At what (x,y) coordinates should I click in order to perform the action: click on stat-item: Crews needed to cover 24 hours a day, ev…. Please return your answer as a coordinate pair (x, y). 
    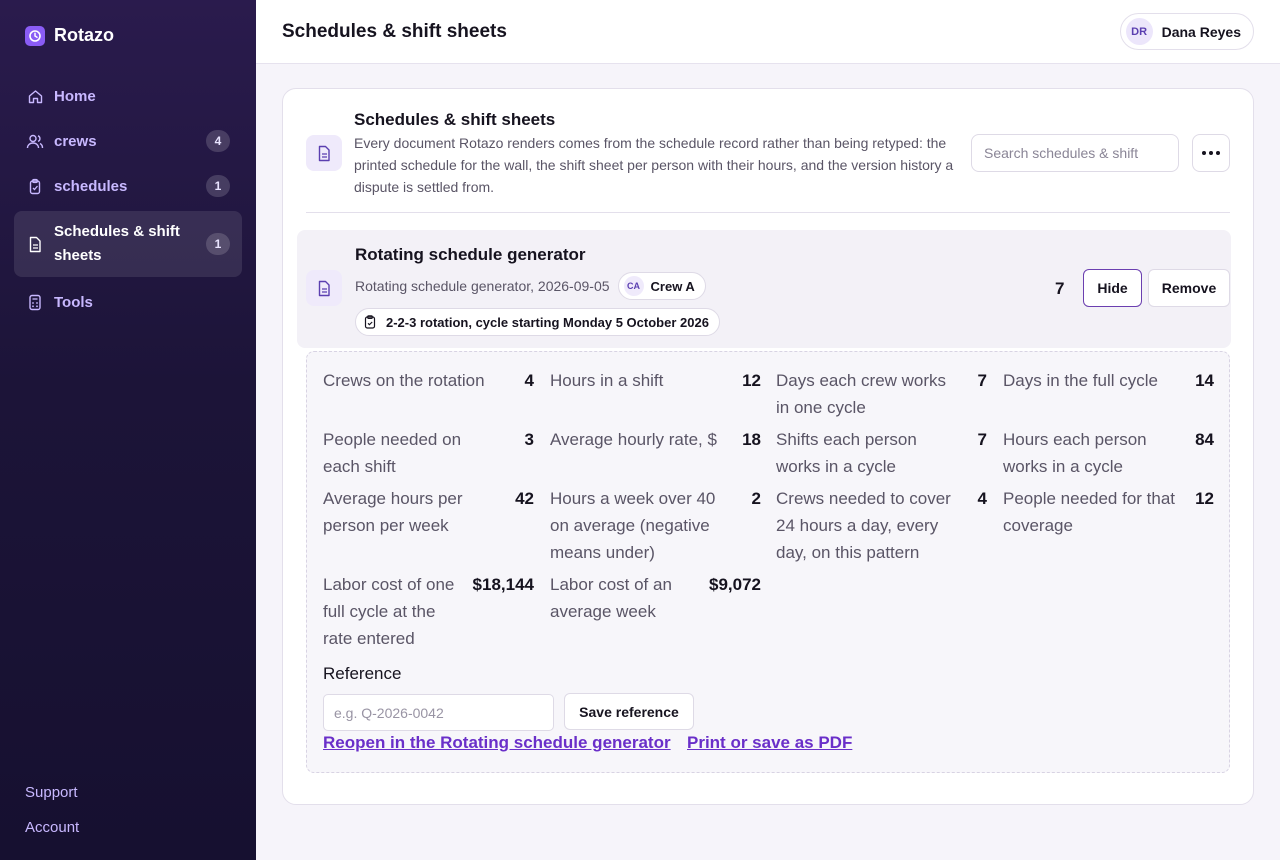
    Looking at the image, I should click on (881, 525).